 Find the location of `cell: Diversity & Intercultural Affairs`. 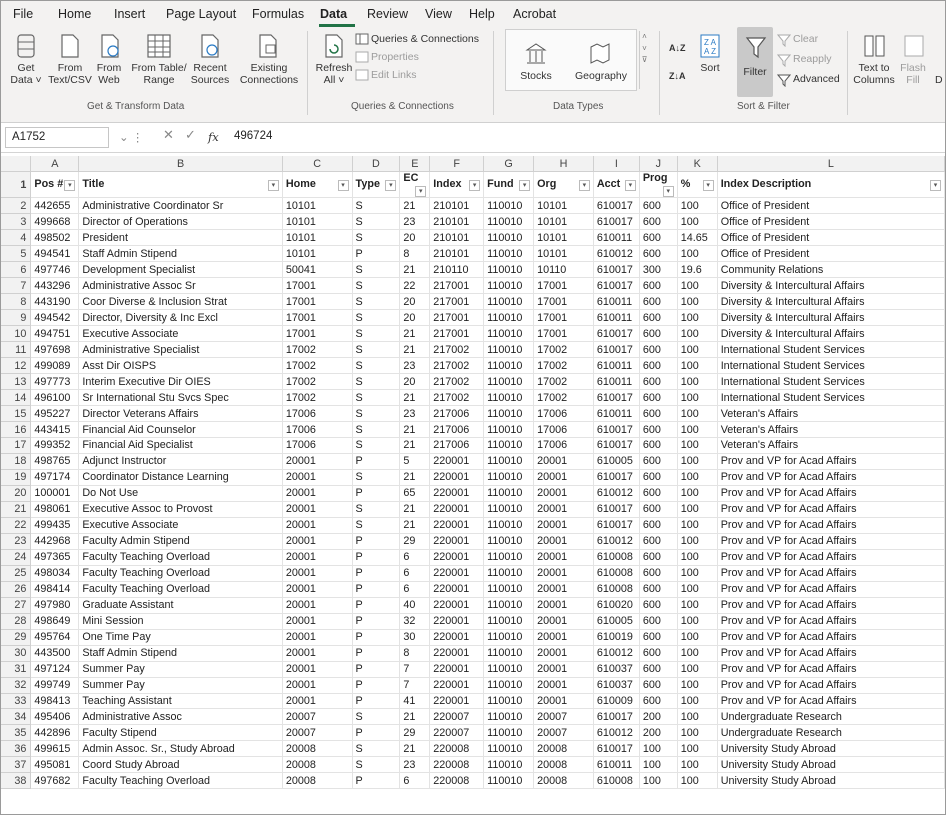

cell: Diversity & Intercultural Affairs is located at coordinates (831, 302).